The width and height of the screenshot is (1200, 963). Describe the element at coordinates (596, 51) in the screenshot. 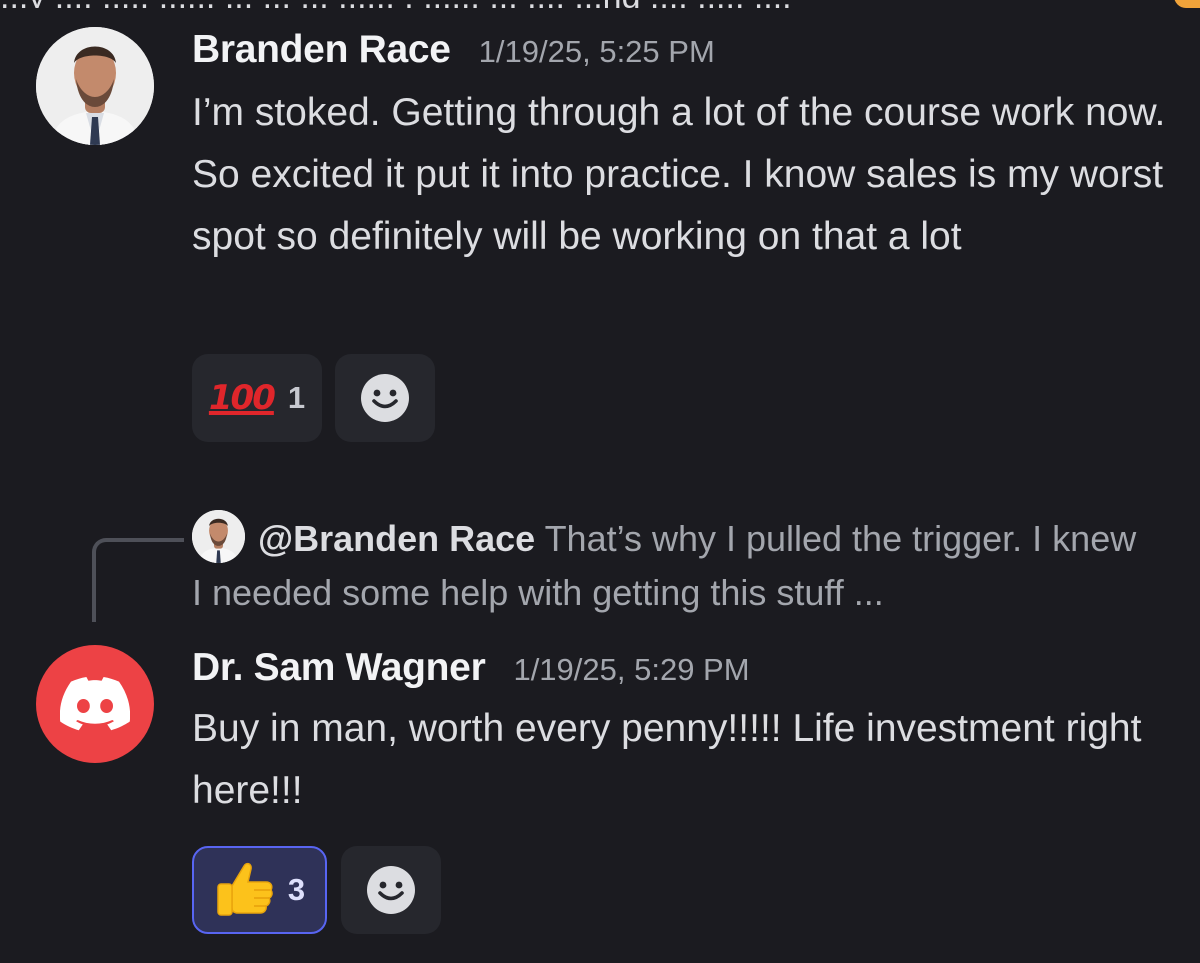

I see `timestamp: 1/19/25, 5:25 PM` at that location.